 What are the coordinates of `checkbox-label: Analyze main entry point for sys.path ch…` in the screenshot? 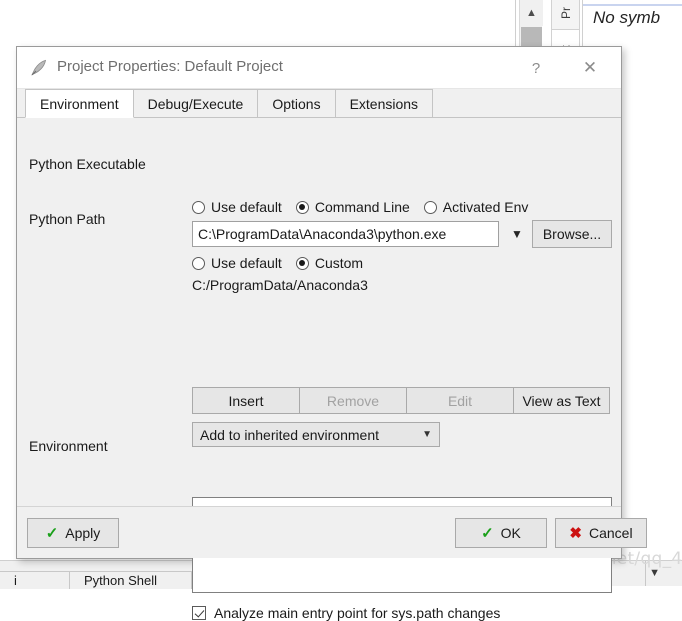 It's located at (357, 613).